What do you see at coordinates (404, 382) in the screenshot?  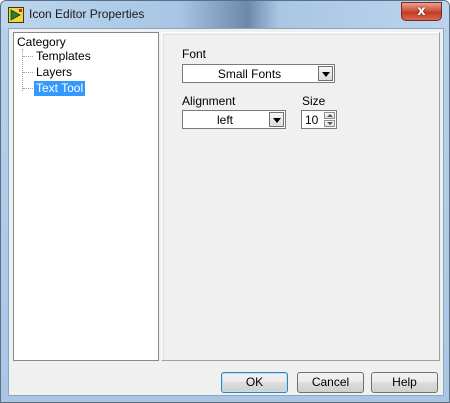 I see `help-button: Help` at bounding box center [404, 382].